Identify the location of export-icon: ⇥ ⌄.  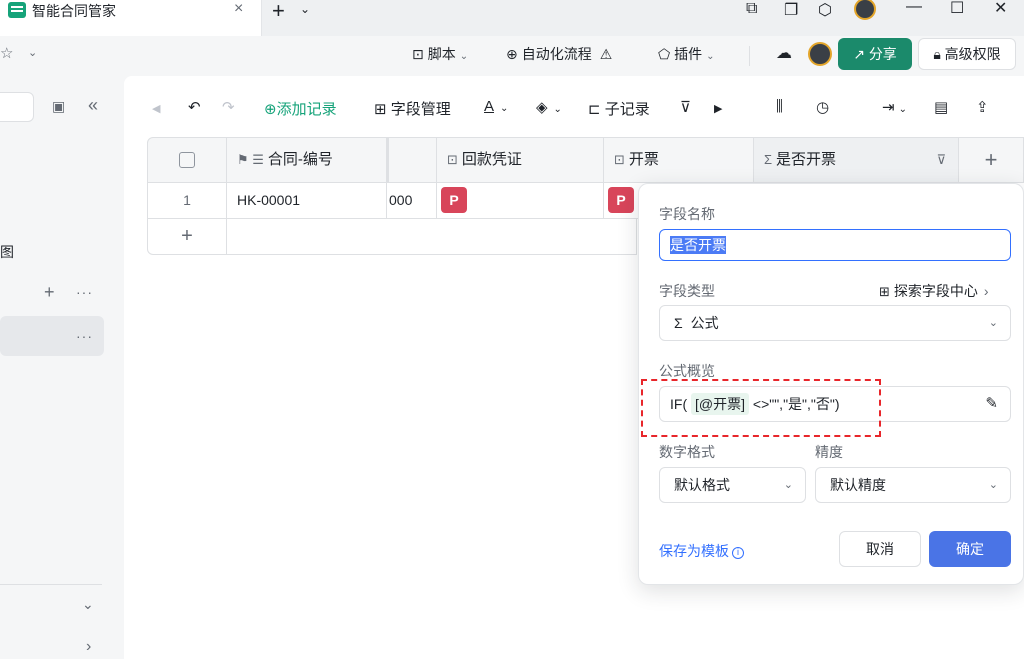
(894, 107).